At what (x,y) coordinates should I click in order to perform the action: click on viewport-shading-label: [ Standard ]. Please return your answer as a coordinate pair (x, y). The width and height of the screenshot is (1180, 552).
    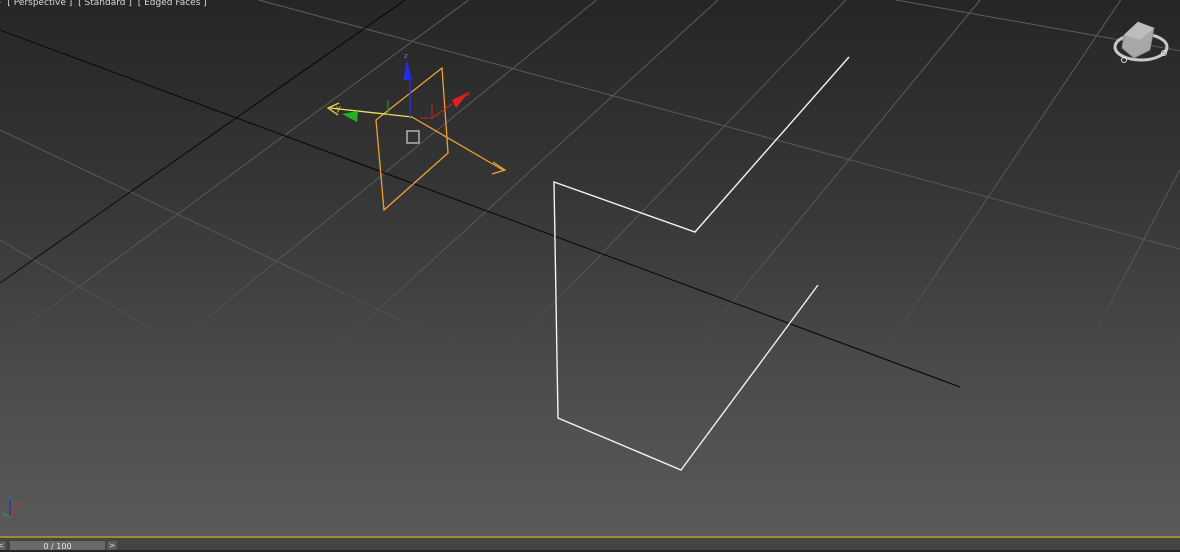
    Looking at the image, I should click on (105, 4).